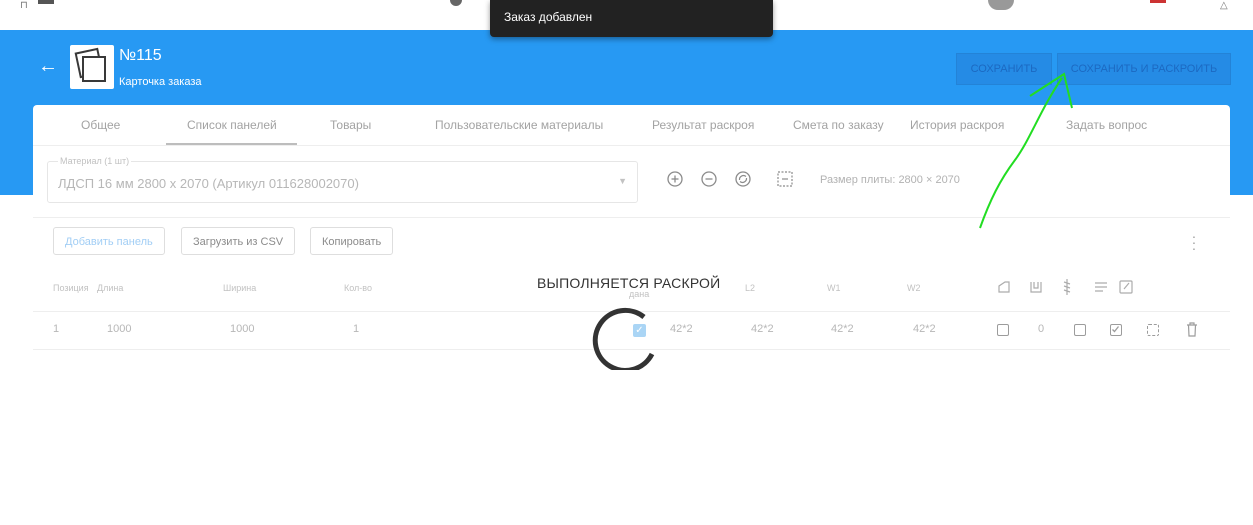 The width and height of the screenshot is (1253, 525). What do you see at coordinates (1001, 5) in the screenshot?
I see `avatar` at bounding box center [1001, 5].